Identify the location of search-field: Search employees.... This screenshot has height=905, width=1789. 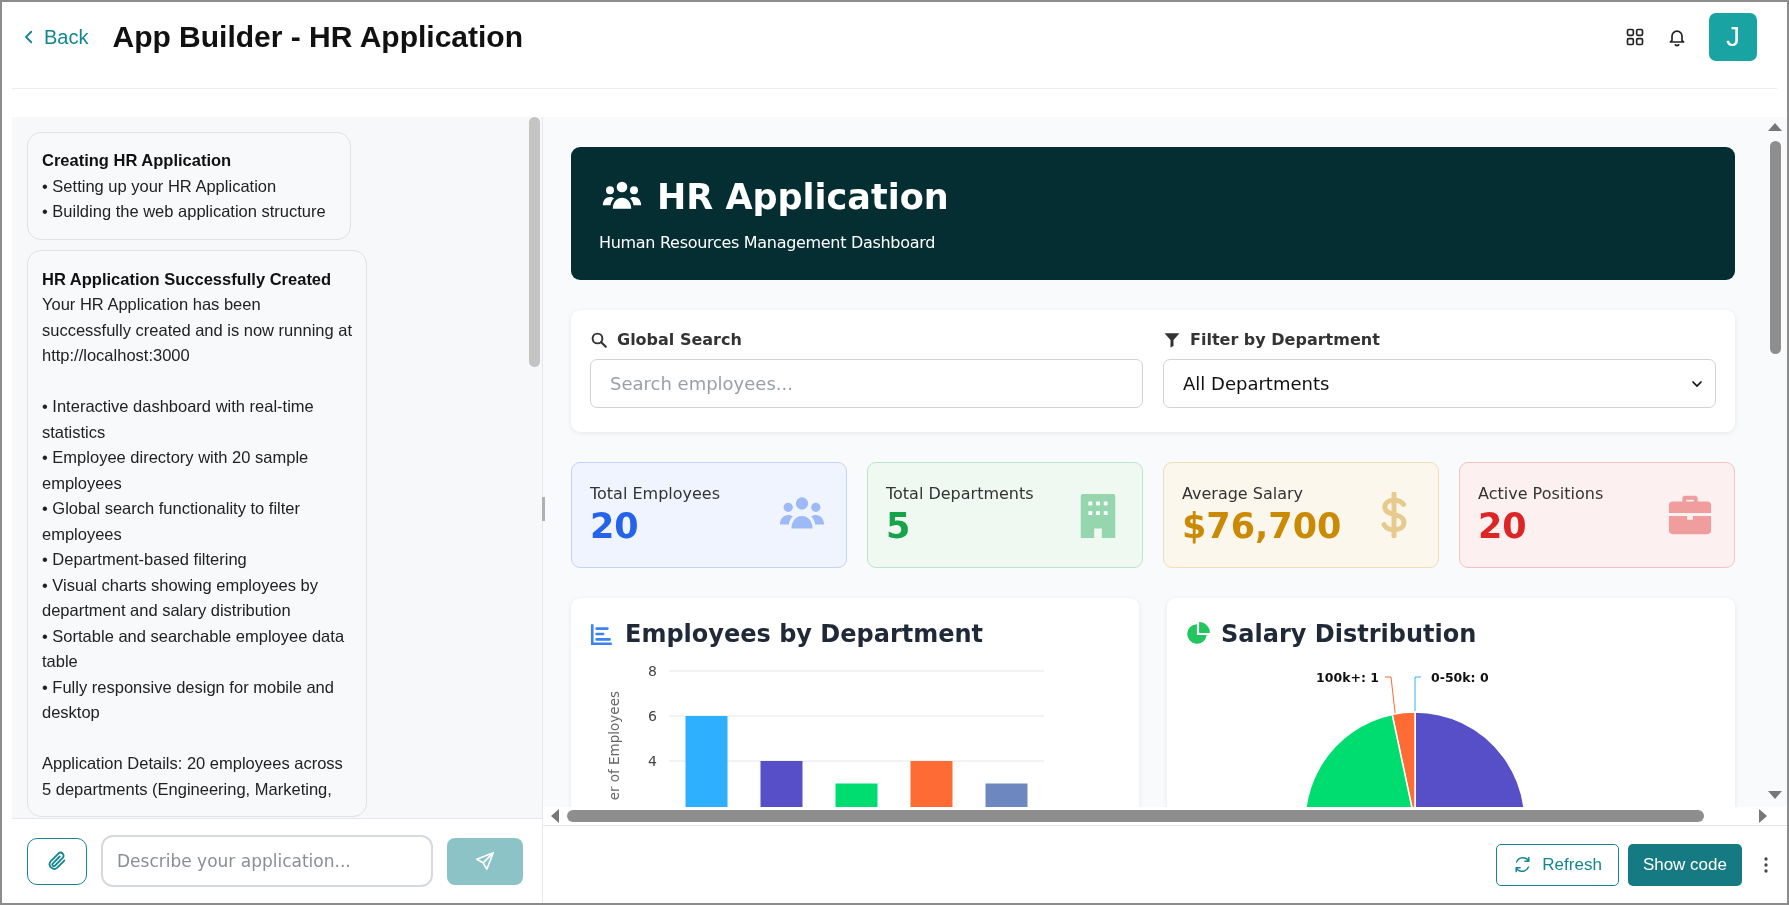
(866, 383).